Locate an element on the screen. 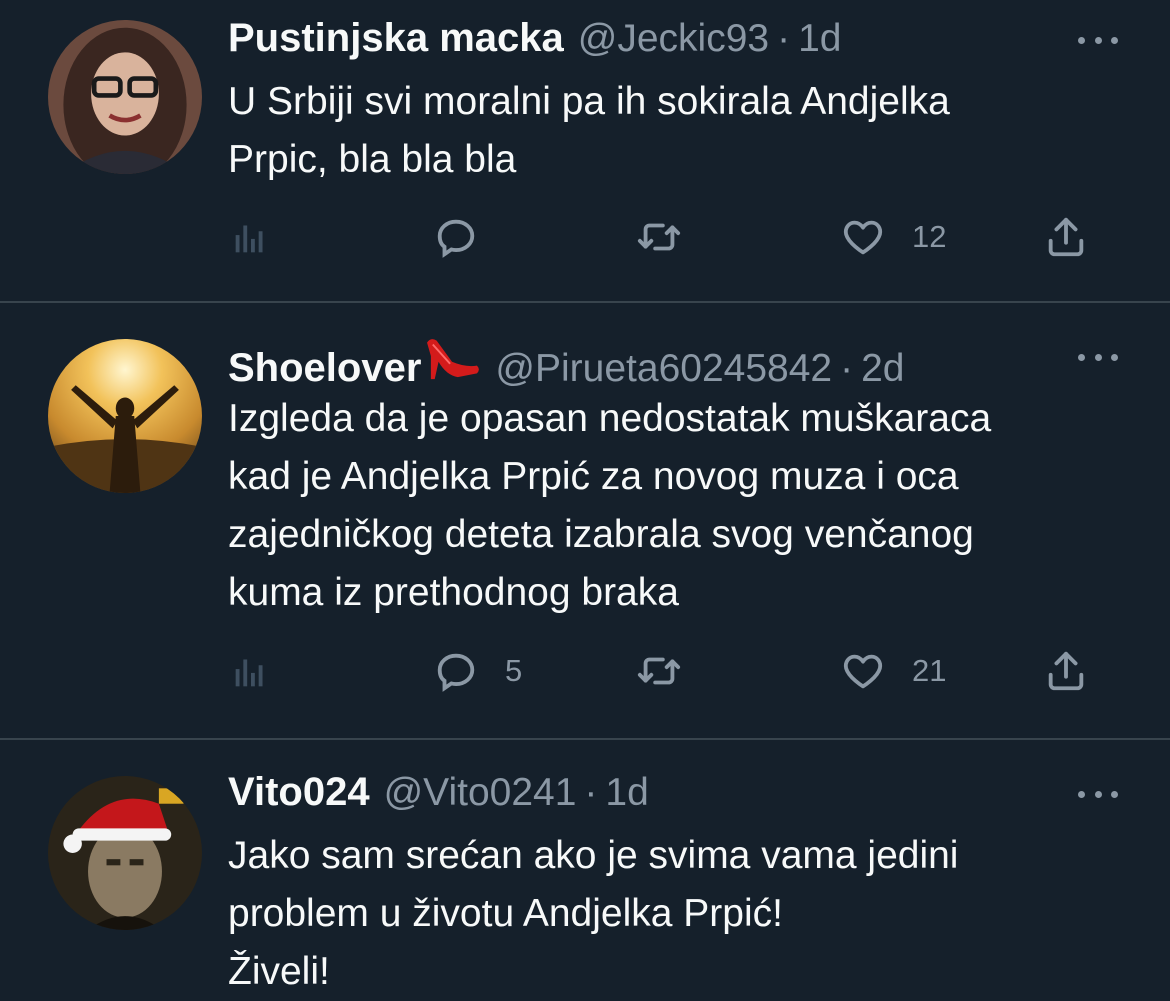 The height and width of the screenshot is (1001, 1170). tweet-text-line: Prpic, bla bla bla is located at coordinates (372, 159).